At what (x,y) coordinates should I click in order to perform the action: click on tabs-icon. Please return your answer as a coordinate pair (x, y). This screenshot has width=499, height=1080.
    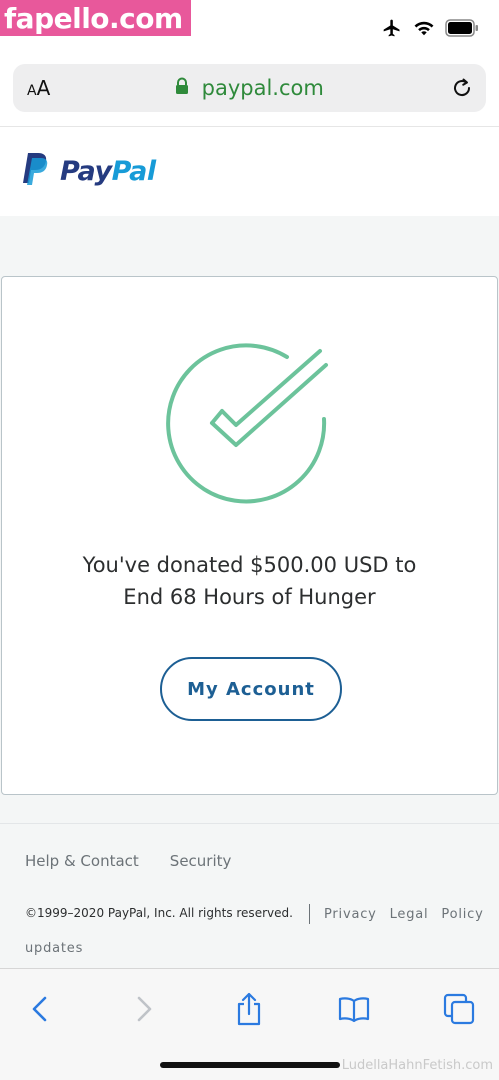
    Looking at the image, I should click on (459, 1009).